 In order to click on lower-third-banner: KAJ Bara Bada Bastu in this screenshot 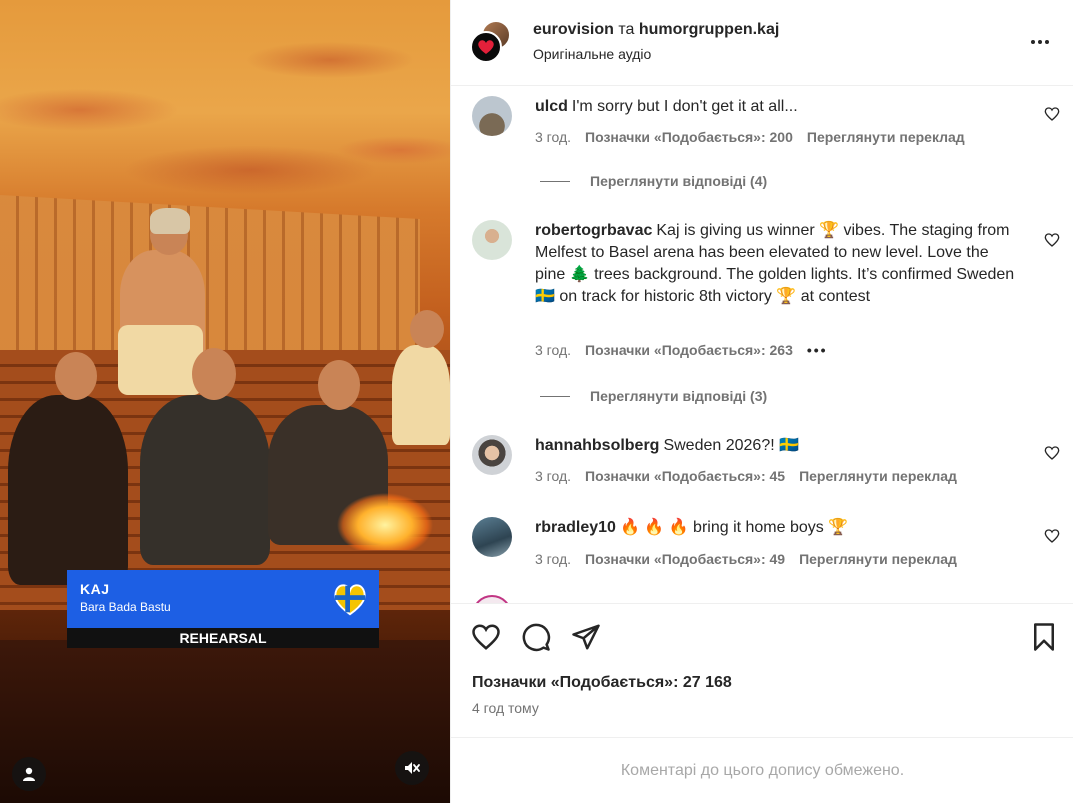, I will do `click(223, 599)`.